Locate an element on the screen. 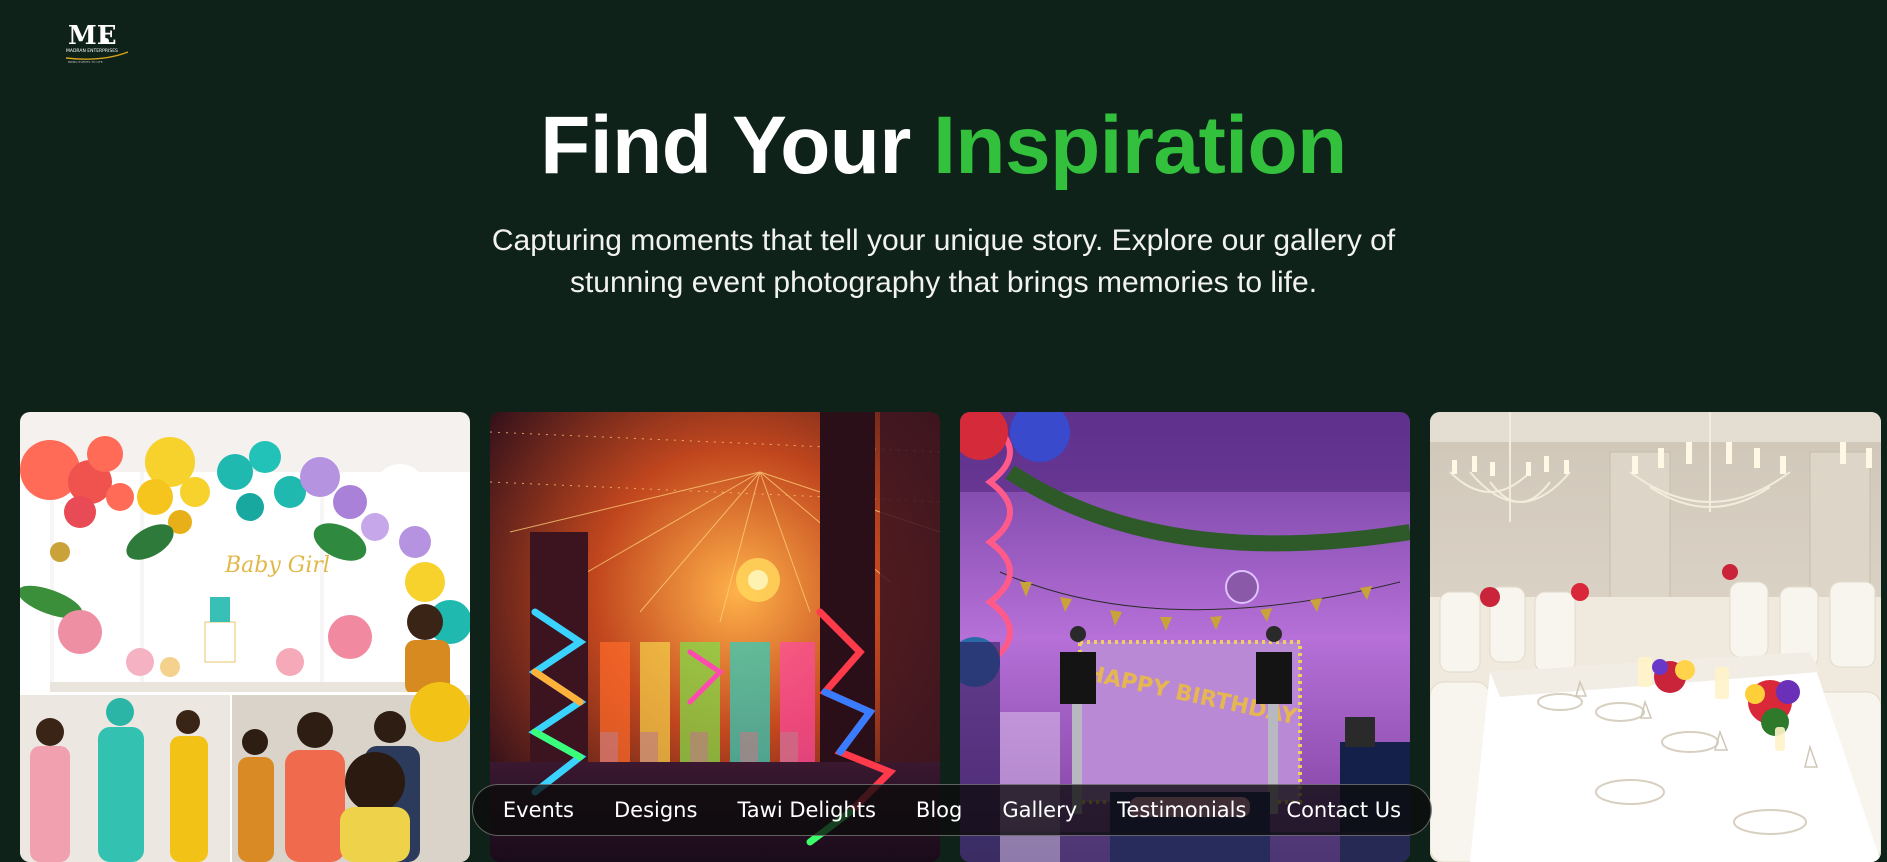 This screenshot has width=1887, height=862. gallery-image-baby-shower: Baby Girl is located at coordinates (245, 637).